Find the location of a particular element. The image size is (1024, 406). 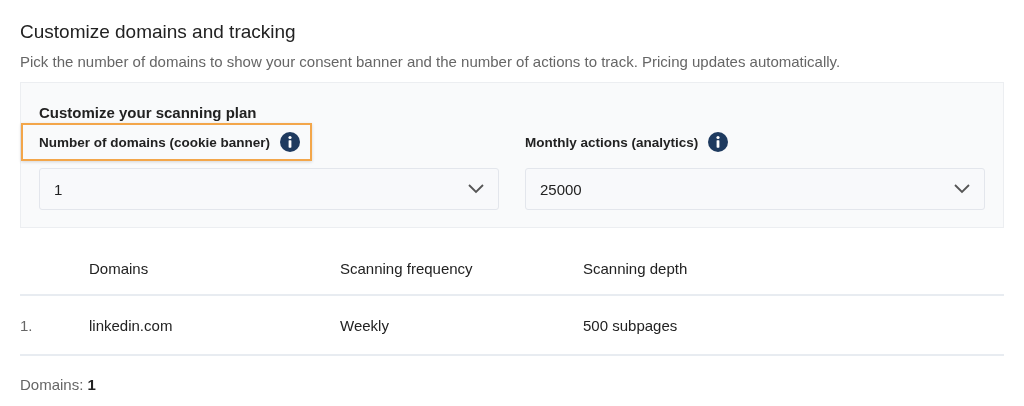

table-cell-text: linkedin.com is located at coordinates (131, 325).